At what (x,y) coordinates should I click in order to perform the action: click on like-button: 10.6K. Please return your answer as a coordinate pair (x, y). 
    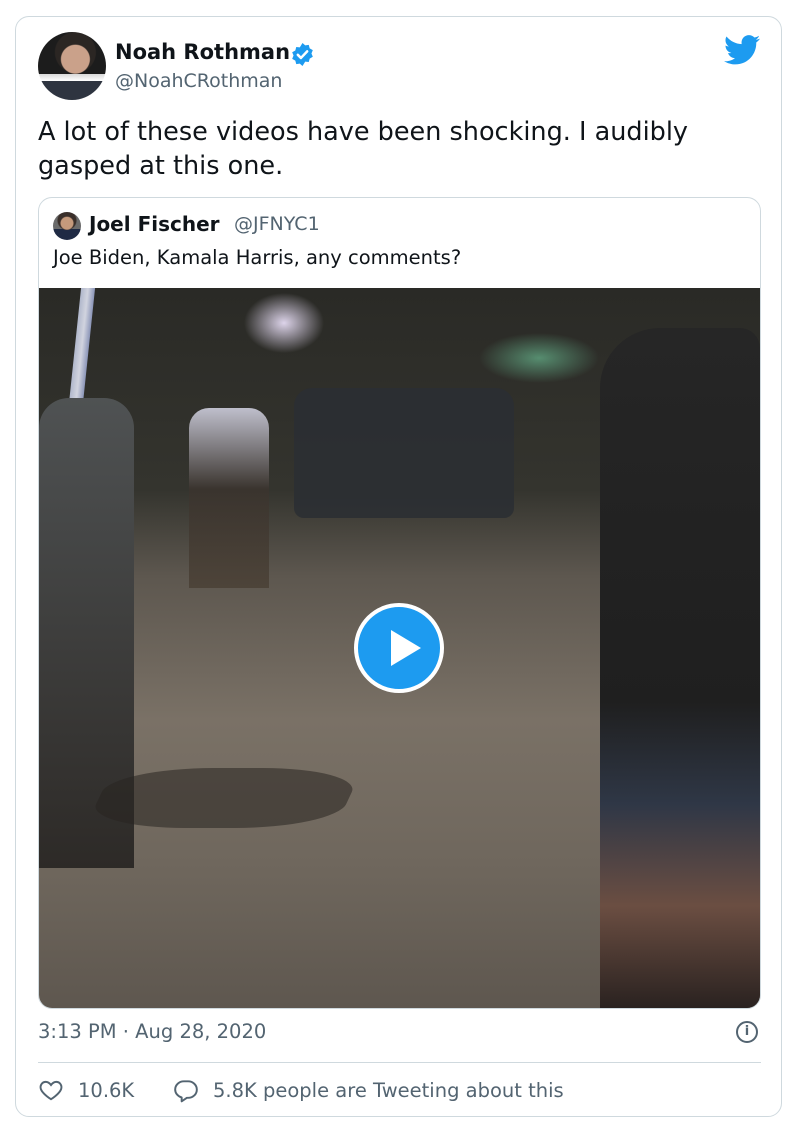
    Looking at the image, I should click on (86, 1090).